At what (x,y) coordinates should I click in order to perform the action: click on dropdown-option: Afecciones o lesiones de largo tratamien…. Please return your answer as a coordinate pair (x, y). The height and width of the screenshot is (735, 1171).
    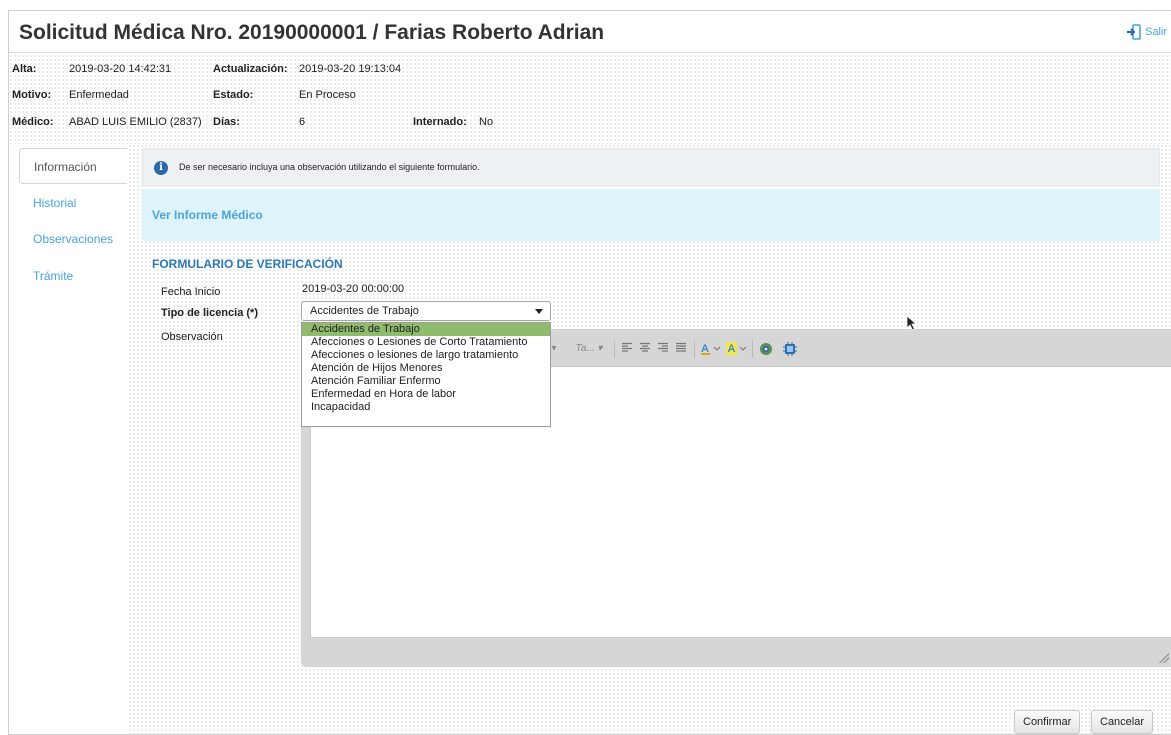
    Looking at the image, I should click on (426, 355).